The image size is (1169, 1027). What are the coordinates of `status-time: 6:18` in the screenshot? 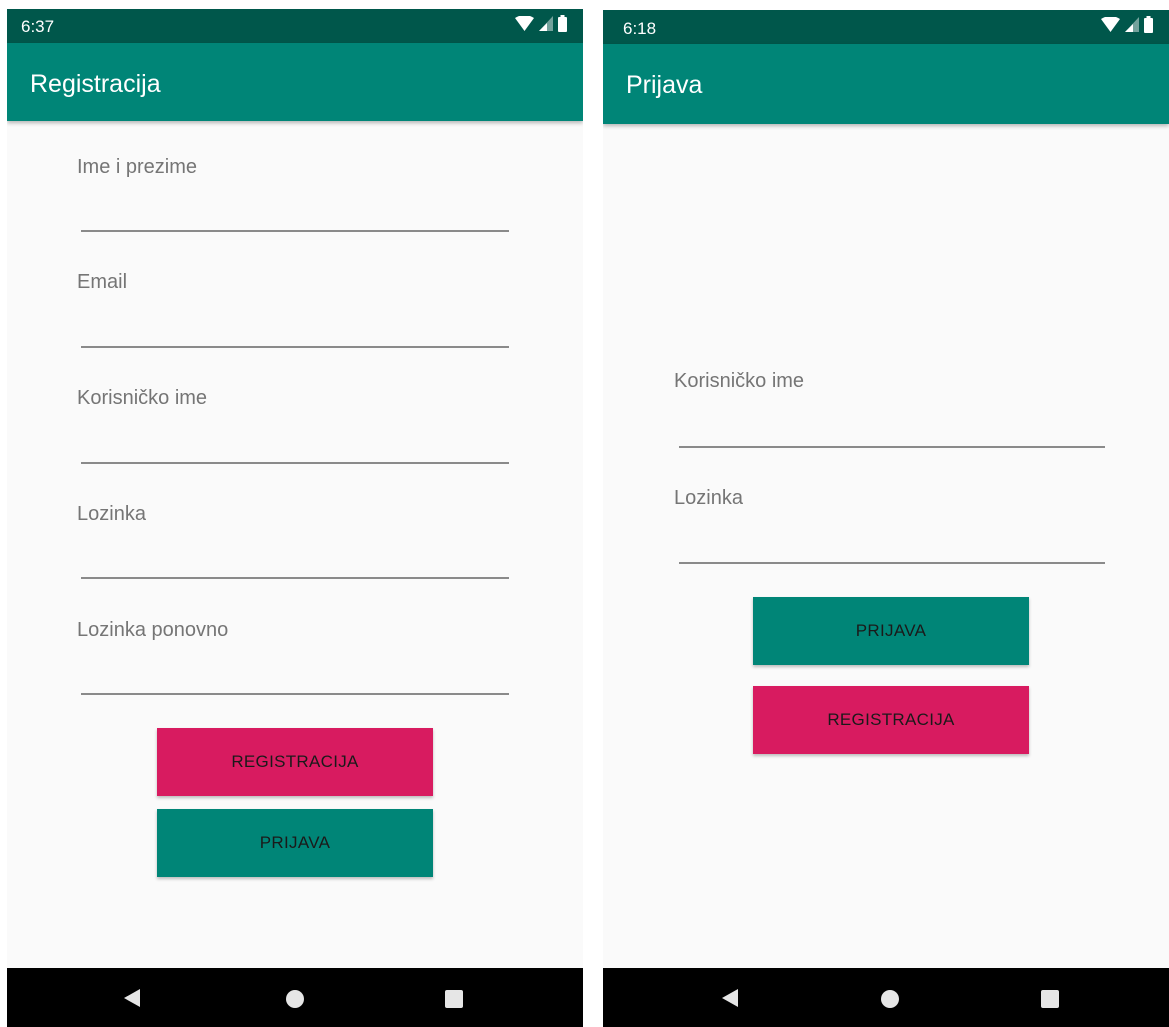 It's located at (640, 28).